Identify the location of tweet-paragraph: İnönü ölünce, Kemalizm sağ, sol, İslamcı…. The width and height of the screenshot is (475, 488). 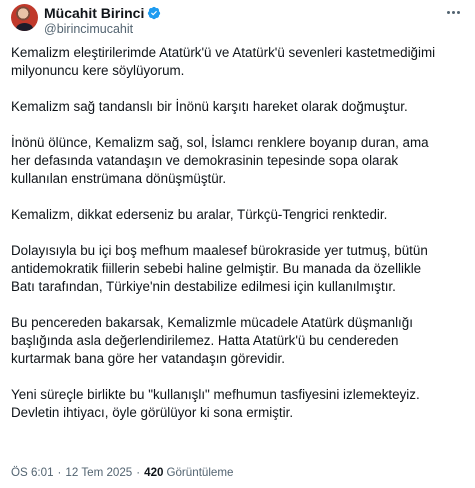
(220, 160).